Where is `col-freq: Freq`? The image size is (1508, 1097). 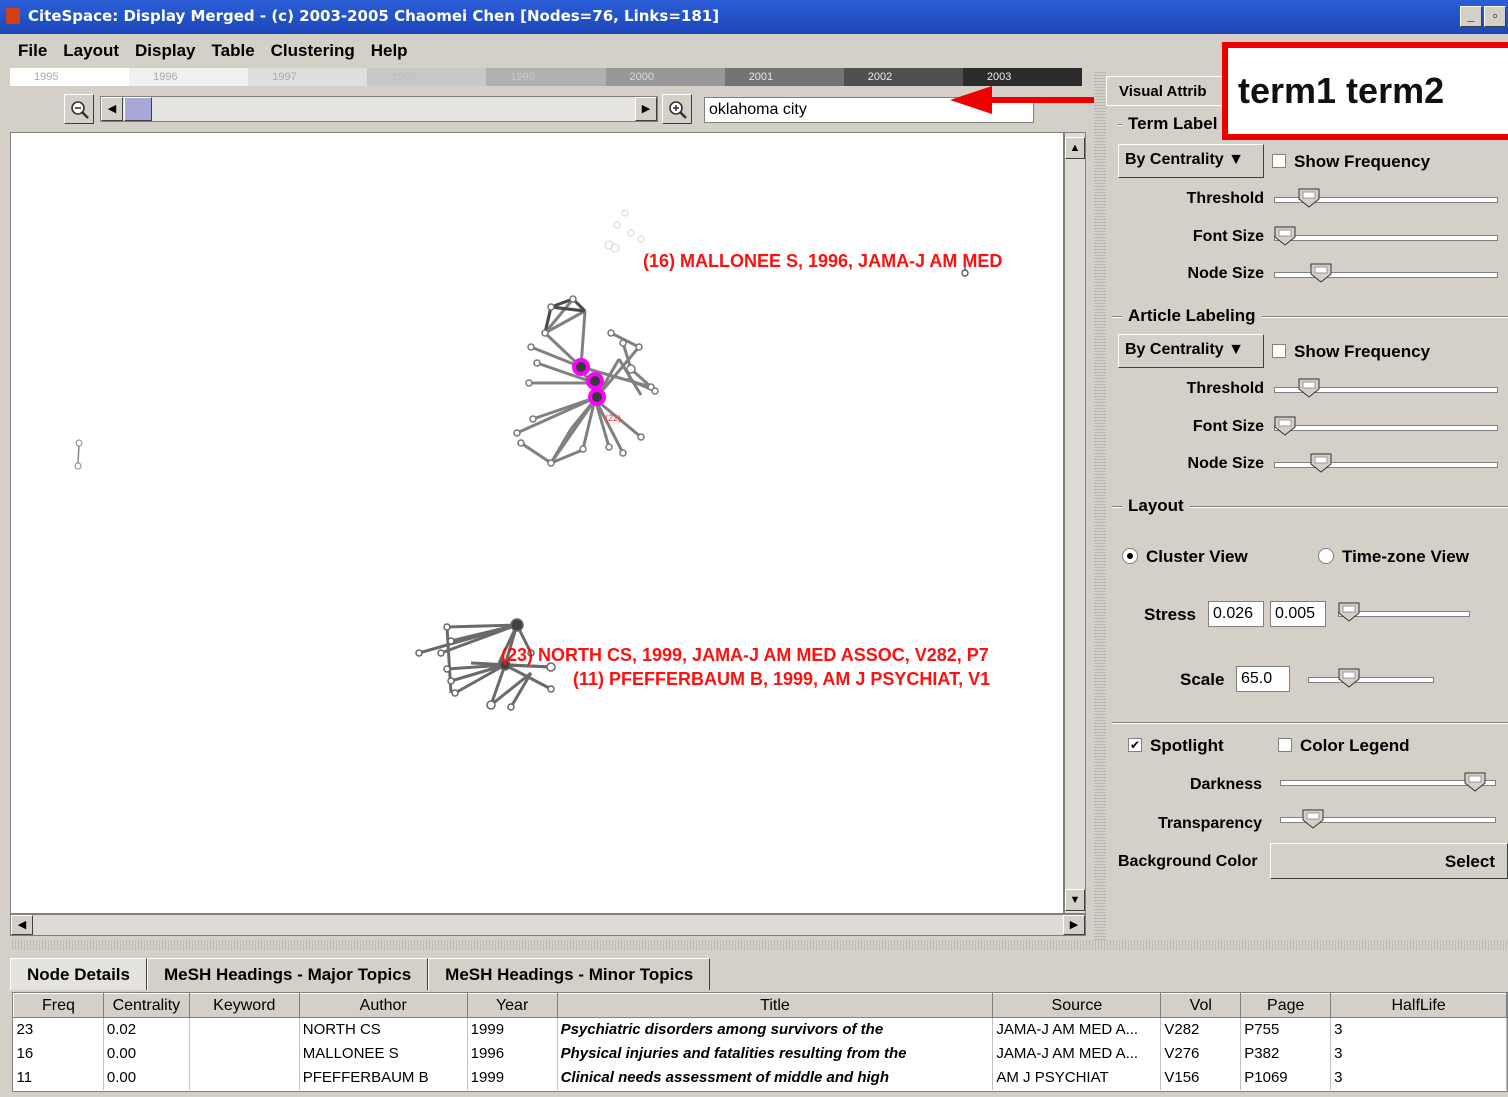
col-freq: Freq is located at coordinates (58, 1005).